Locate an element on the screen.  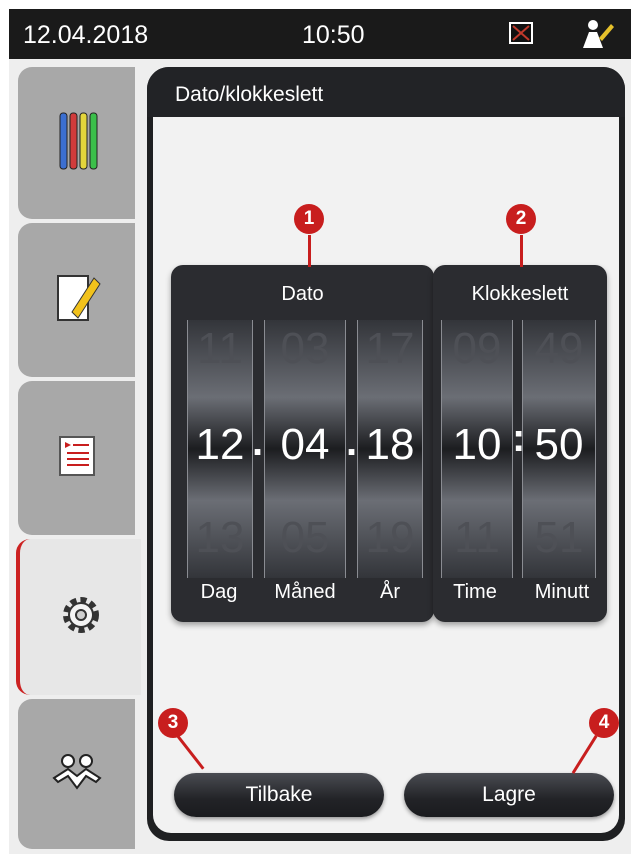
year-next: 19 is located at coordinates (390, 537).